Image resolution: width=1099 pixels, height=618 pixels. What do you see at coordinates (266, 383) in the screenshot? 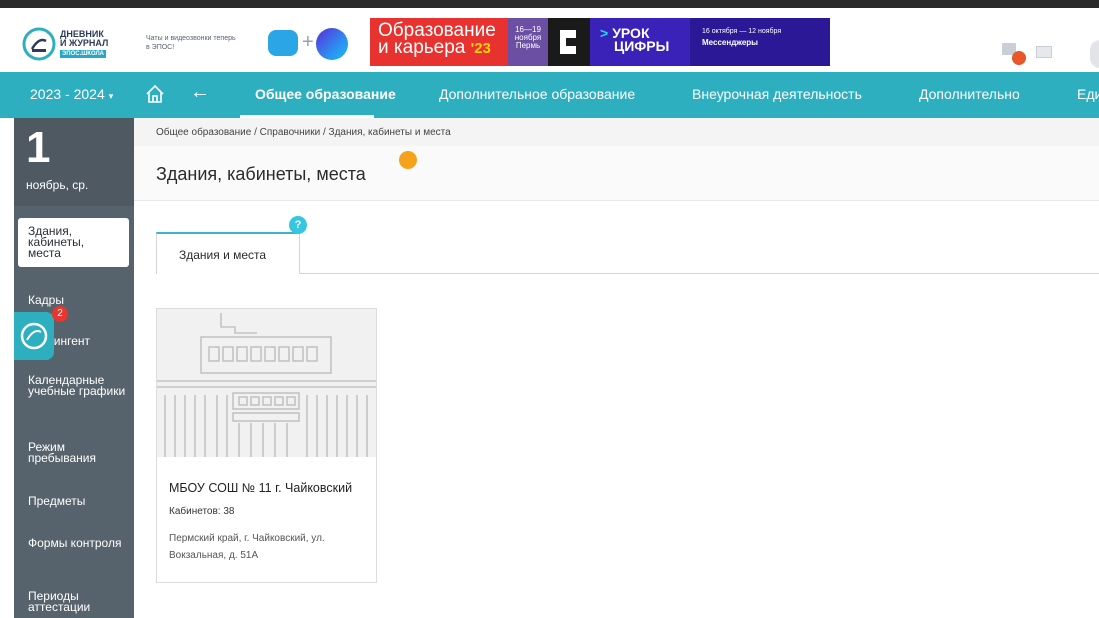
I see `building-icon` at bounding box center [266, 383].